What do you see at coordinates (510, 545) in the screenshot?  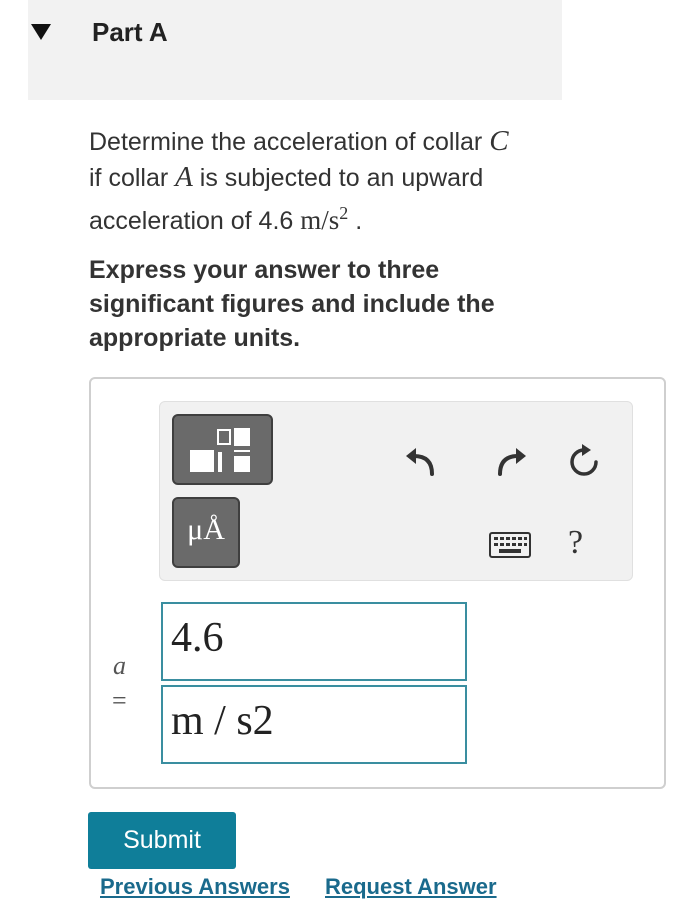 I see `keyboard-icon` at bounding box center [510, 545].